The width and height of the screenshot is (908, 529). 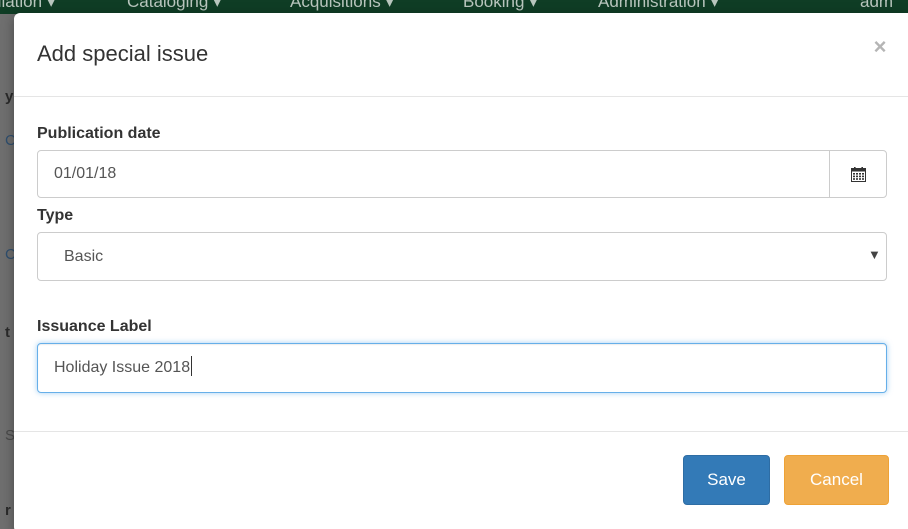 I want to click on type-label: Type, so click(x=55, y=215).